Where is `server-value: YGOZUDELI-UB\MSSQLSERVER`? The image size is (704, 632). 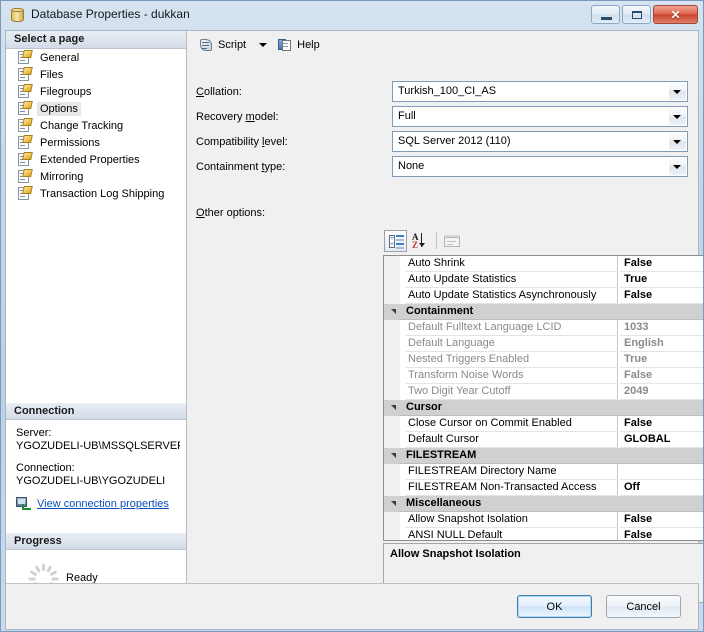
server-value: YGOZUDELI-UB\MSSQLSERVER is located at coordinates (98, 446).